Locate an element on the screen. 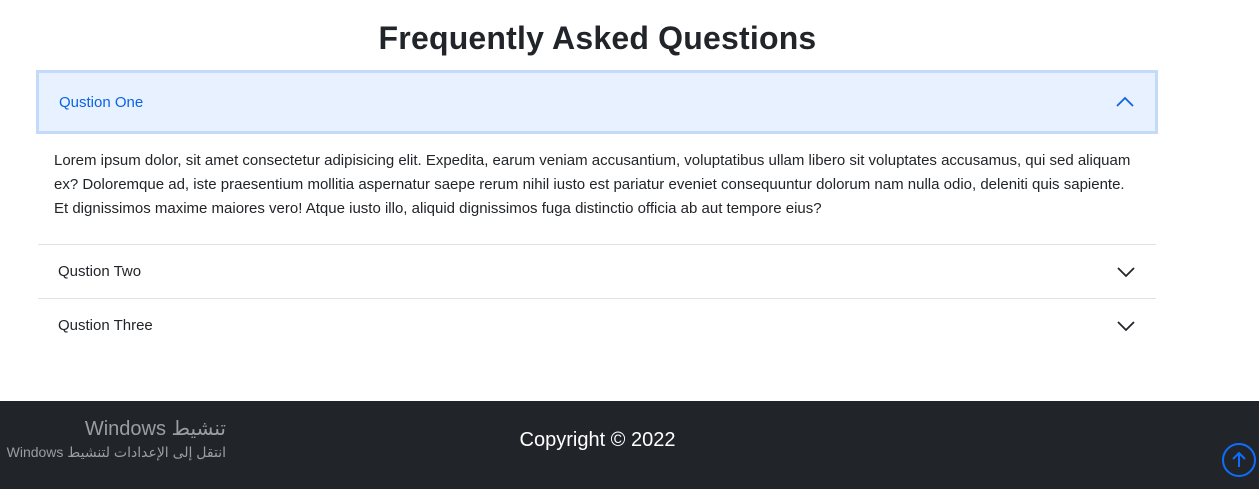 The height and width of the screenshot is (489, 1259). arrow-up-icon is located at coordinates (1239, 459).